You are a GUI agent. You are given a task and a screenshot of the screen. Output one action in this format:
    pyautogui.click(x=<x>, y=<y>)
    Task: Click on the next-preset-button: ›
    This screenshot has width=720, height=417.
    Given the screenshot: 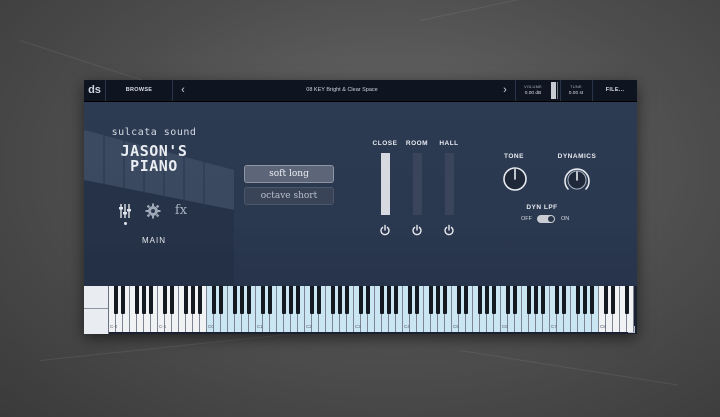 What is the action you would take?
    pyautogui.click(x=505, y=90)
    